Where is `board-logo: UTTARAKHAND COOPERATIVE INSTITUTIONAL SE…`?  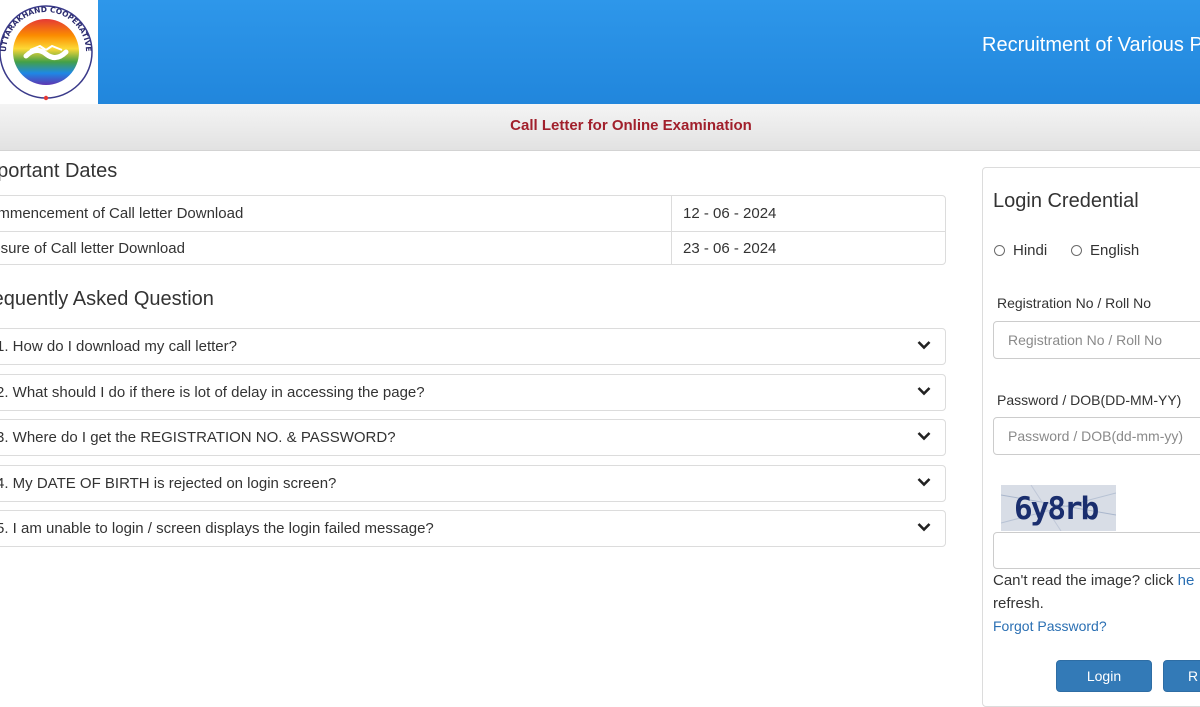 board-logo: UTTARAKHAND COOPERATIVE INSTITUTIONAL SE… is located at coordinates (49, 52).